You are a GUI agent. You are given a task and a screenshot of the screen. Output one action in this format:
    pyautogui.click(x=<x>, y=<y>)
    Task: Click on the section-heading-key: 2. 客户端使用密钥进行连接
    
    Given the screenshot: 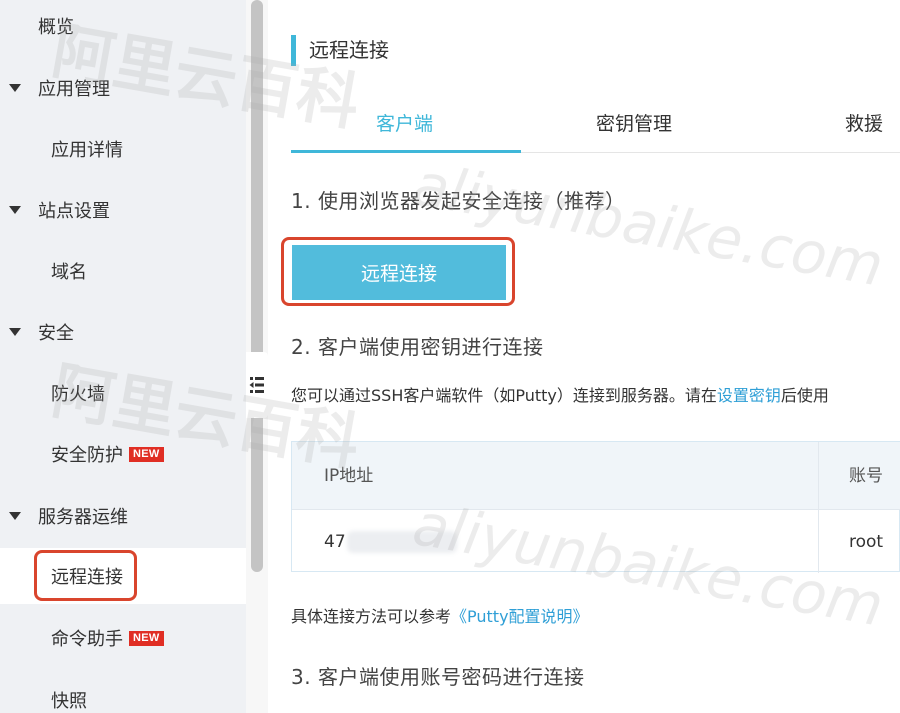 What is the action you would take?
    pyautogui.click(x=417, y=347)
    